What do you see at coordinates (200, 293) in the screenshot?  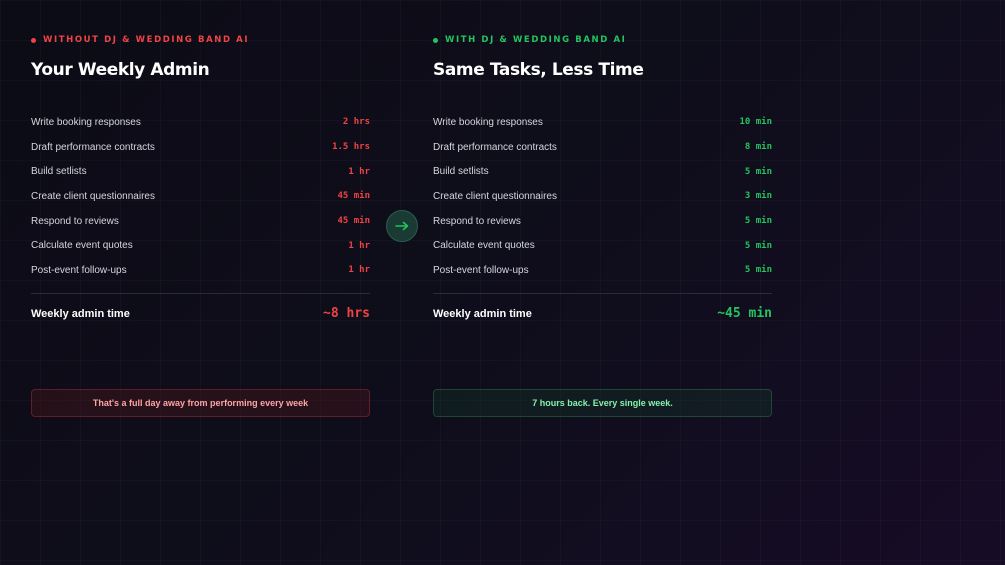 I see `without-divider` at bounding box center [200, 293].